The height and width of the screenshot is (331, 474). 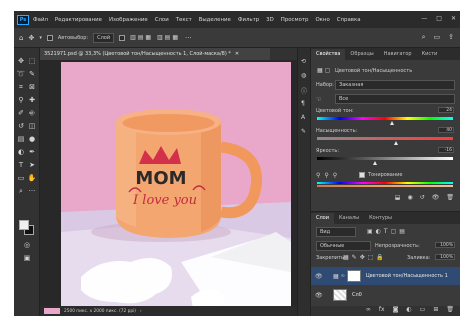 What do you see at coordinates (451, 37) in the screenshot?
I see `share-icon: ⇪` at bounding box center [451, 37].